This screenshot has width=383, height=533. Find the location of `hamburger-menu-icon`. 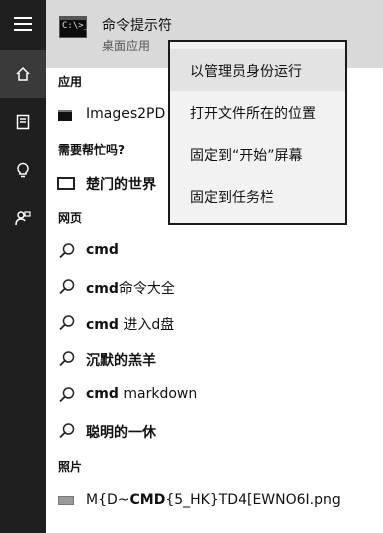

hamburger-menu-icon is located at coordinates (23, 24).